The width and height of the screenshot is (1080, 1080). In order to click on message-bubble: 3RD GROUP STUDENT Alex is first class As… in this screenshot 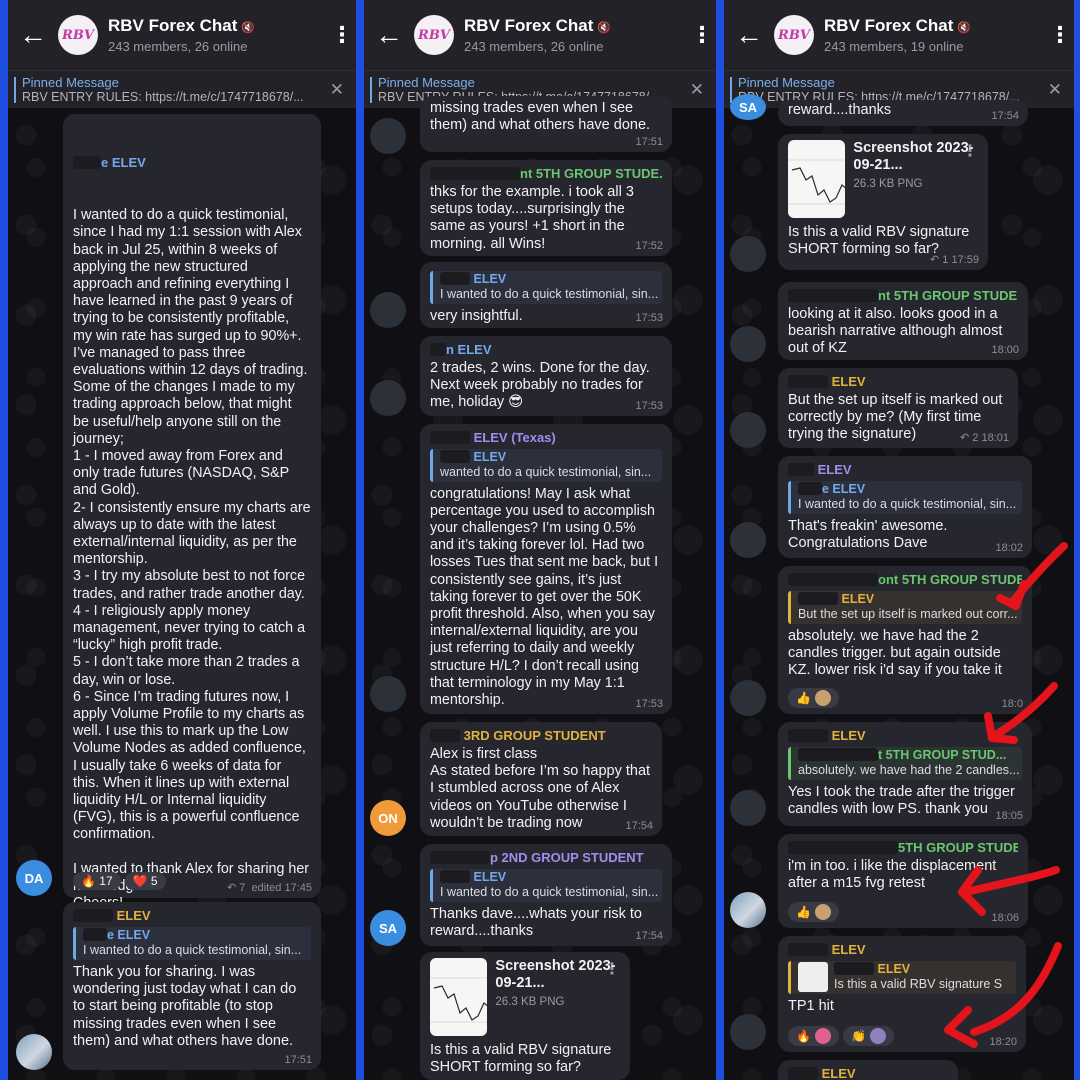, I will do `click(541, 779)`.